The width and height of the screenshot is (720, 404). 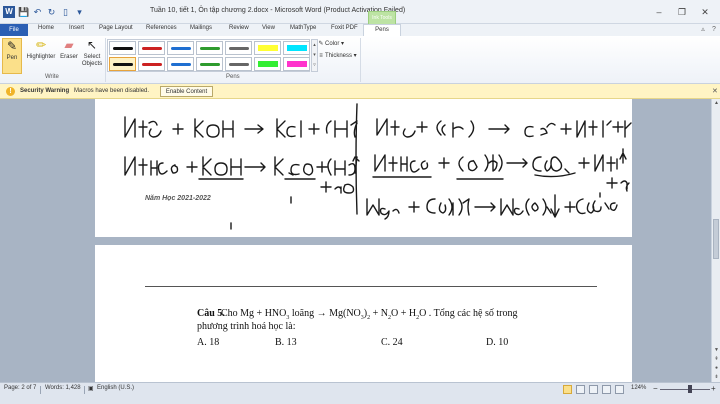 I want to click on customize-icon: ▾, so click(x=79, y=12).